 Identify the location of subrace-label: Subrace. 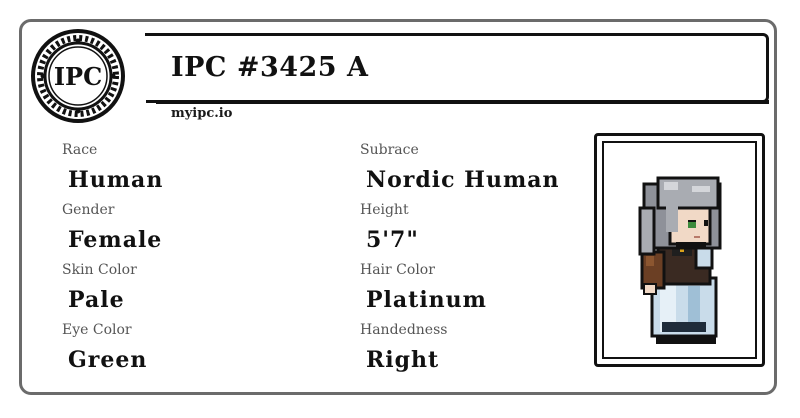
(389, 150).